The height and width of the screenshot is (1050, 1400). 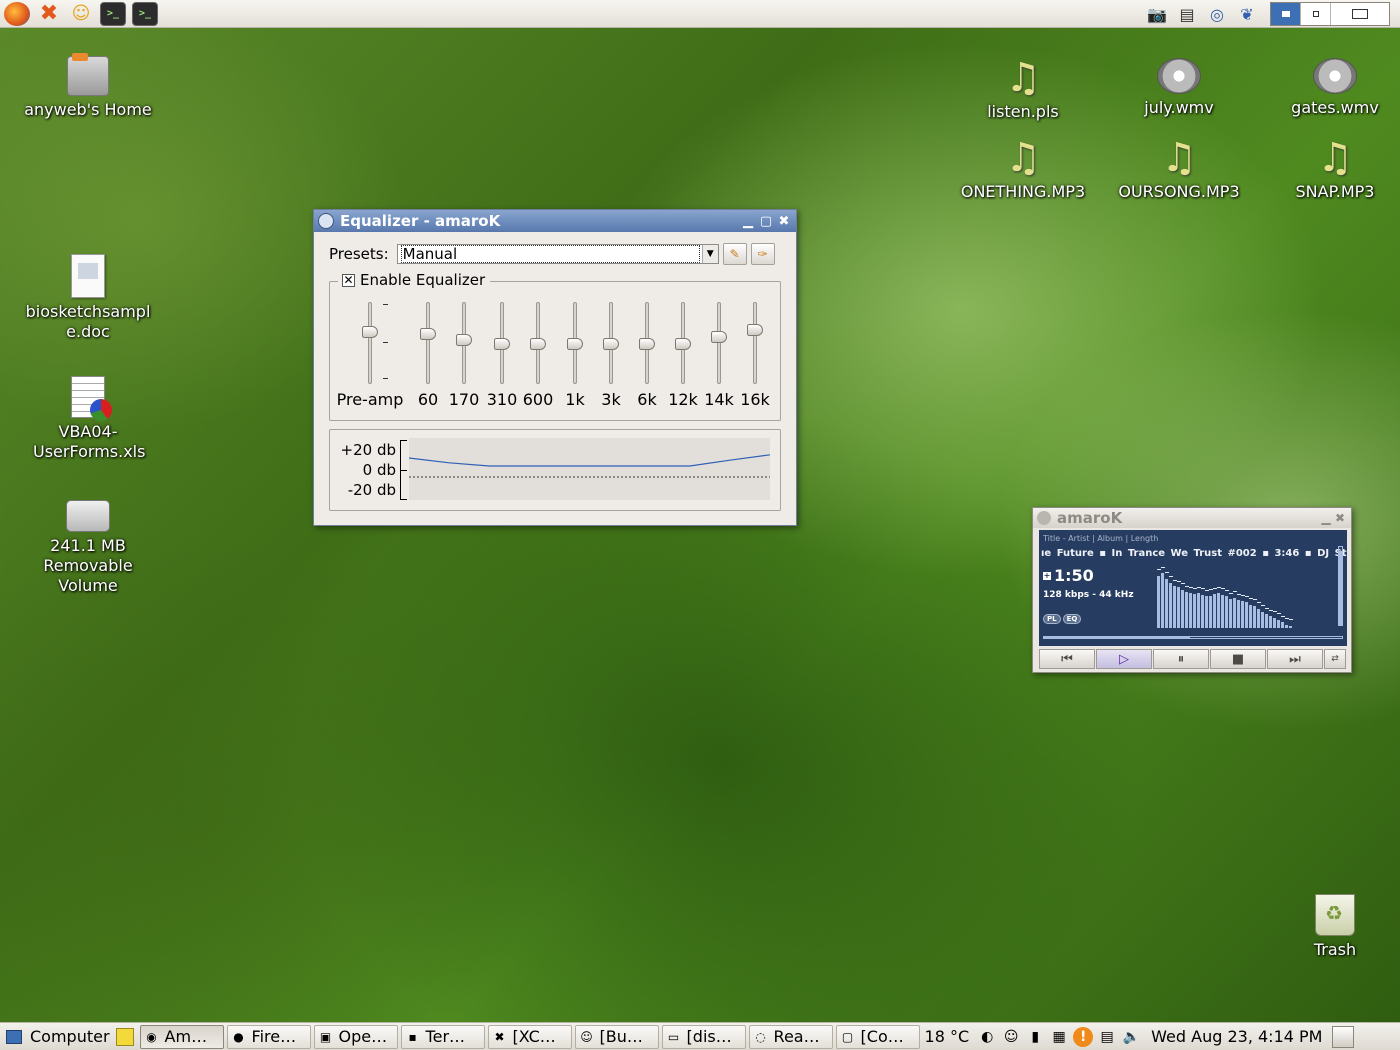 What do you see at coordinates (1247, 14) in the screenshot?
I see `feeds-icon: ❦` at bounding box center [1247, 14].